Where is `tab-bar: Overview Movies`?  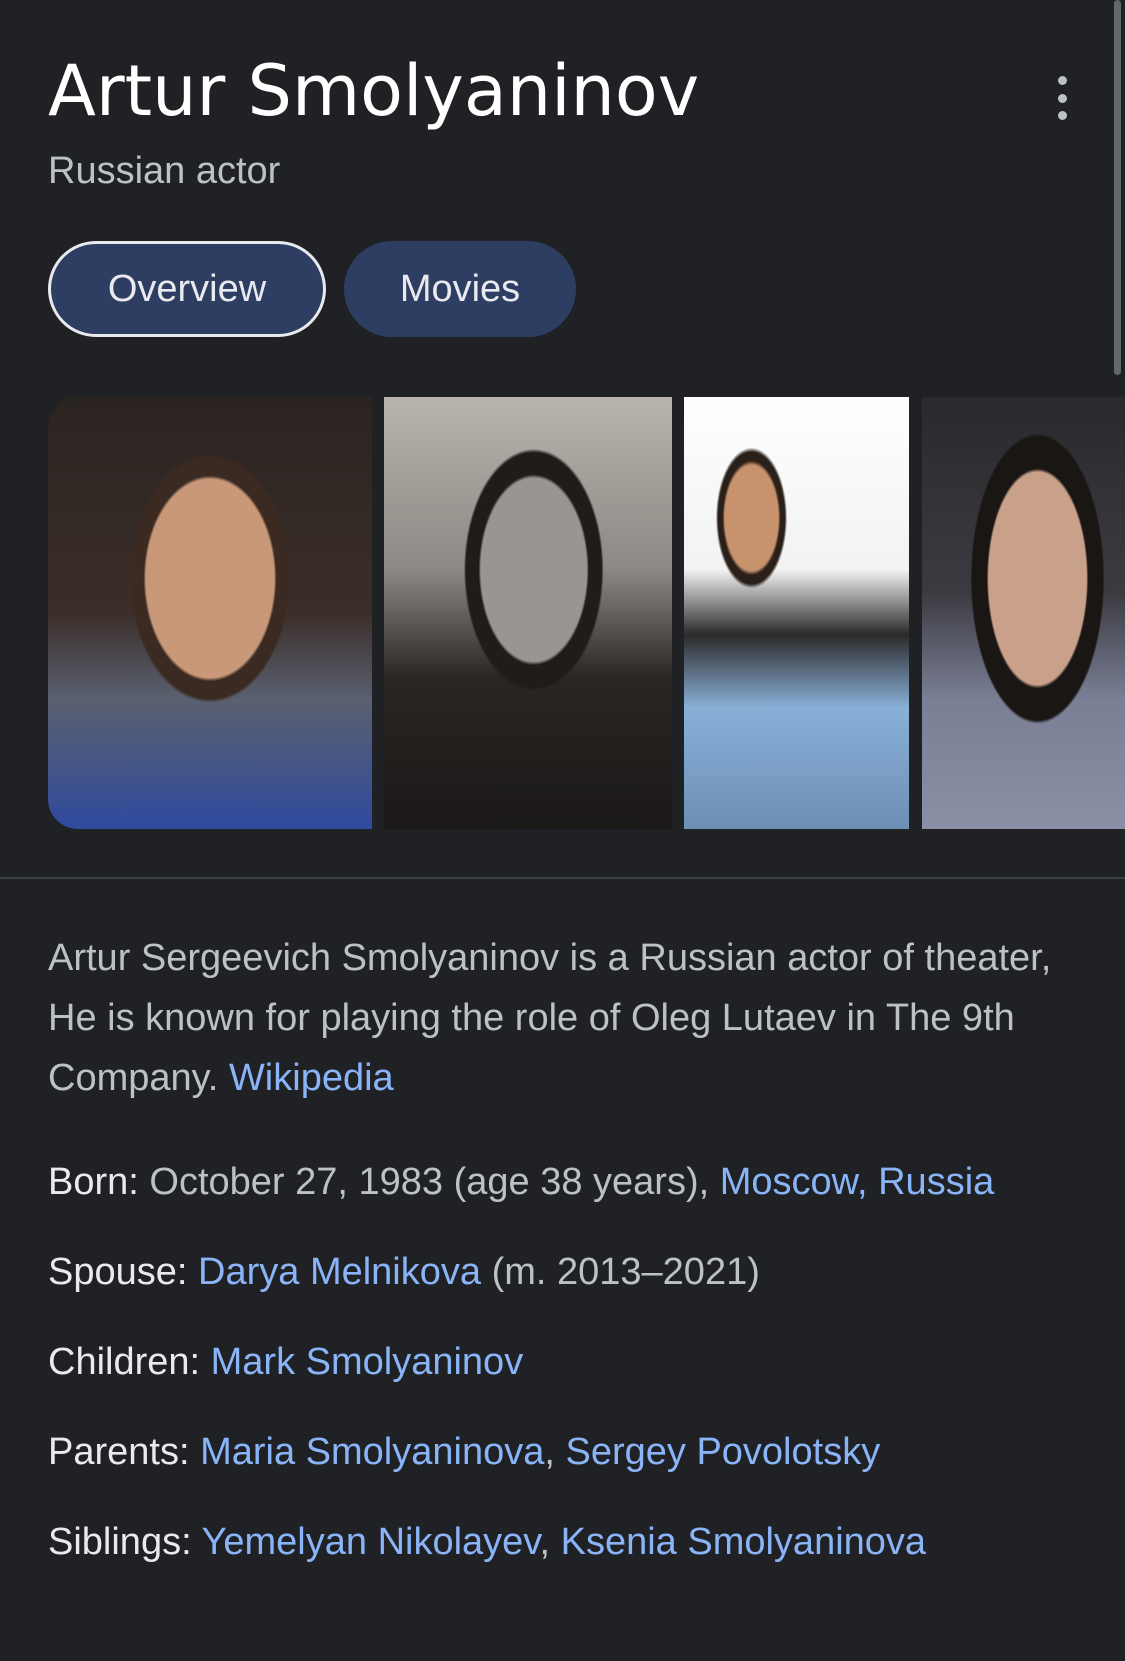 tab-bar: Overview Movies is located at coordinates (312, 289).